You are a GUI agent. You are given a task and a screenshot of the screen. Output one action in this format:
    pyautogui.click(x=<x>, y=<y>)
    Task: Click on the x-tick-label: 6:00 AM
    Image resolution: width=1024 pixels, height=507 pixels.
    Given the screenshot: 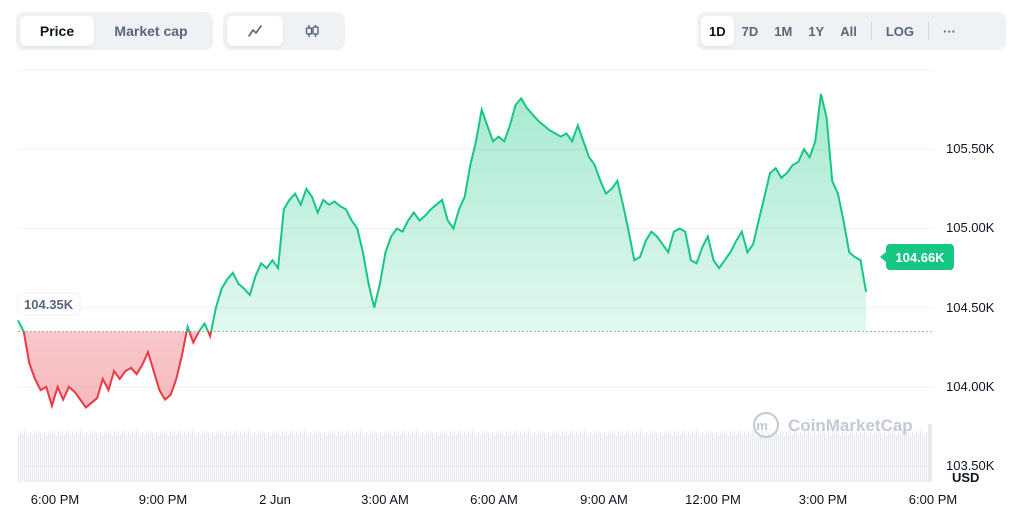 What is the action you would take?
    pyautogui.click(x=494, y=499)
    